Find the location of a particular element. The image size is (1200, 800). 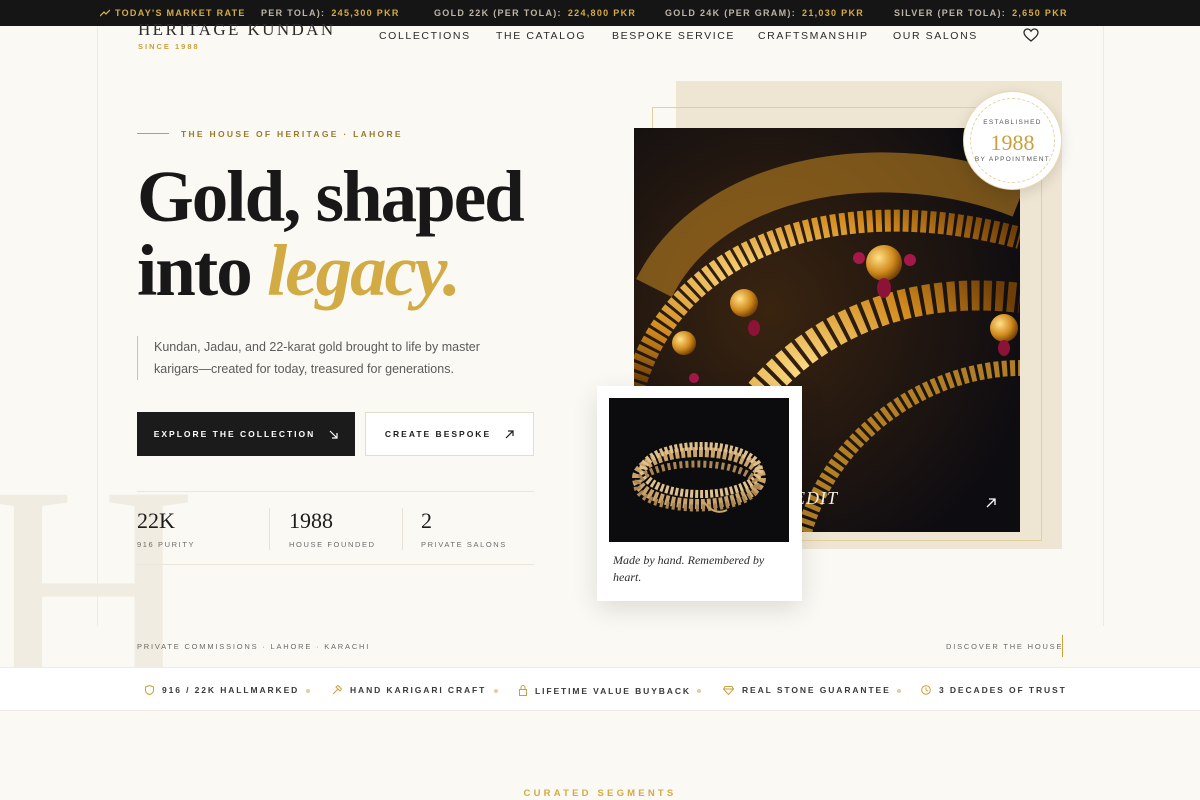

trend-up-icon is located at coordinates (105, 13).